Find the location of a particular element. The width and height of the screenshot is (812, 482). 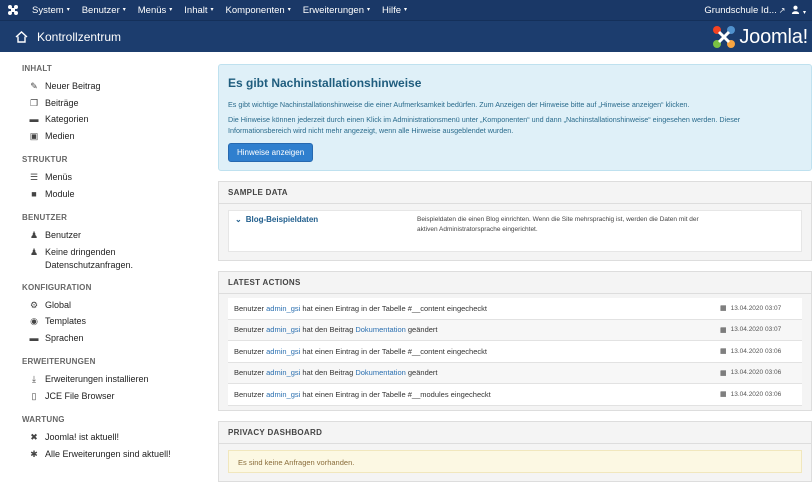

privacy-message: Es sind keine Anfragen vorhanden. is located at coordinates (515, 461).